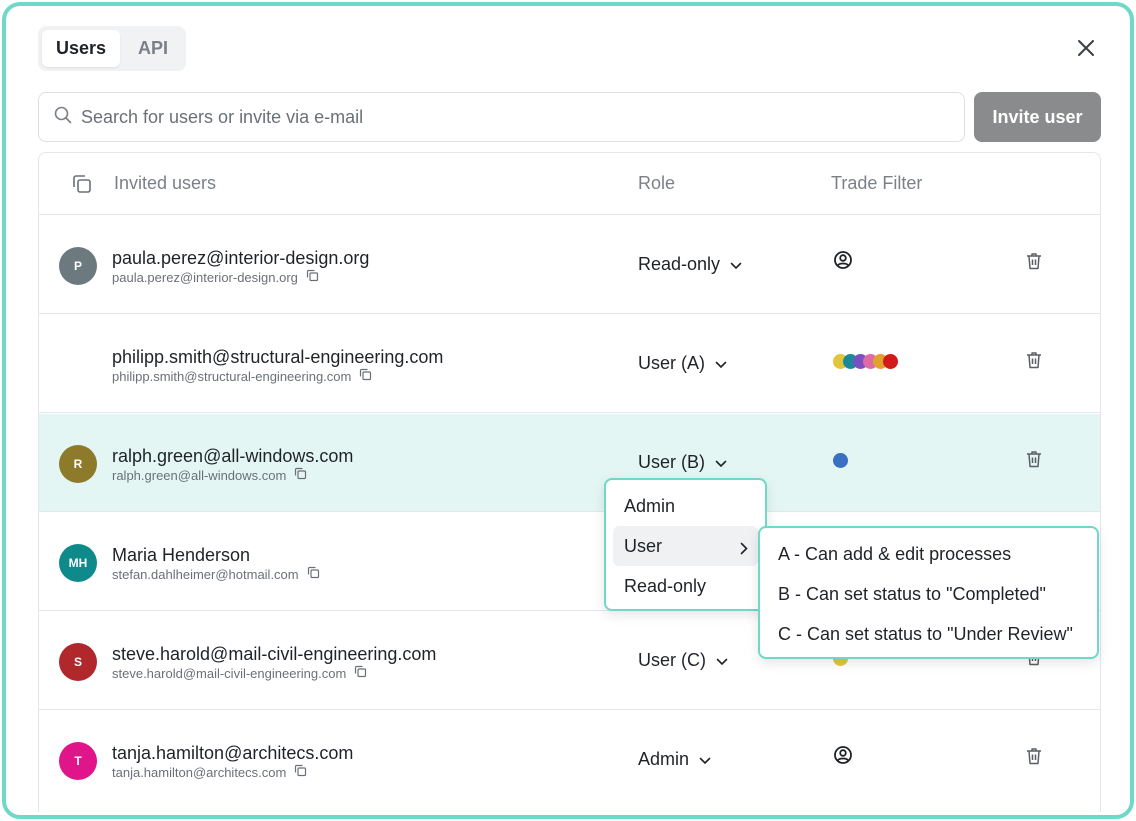 Image resolution: width=1136 pixels, height=821 pixels. Describe the element at coordinates (671, 462) in the screenshot. I see `role-value: User (B)` at that location.